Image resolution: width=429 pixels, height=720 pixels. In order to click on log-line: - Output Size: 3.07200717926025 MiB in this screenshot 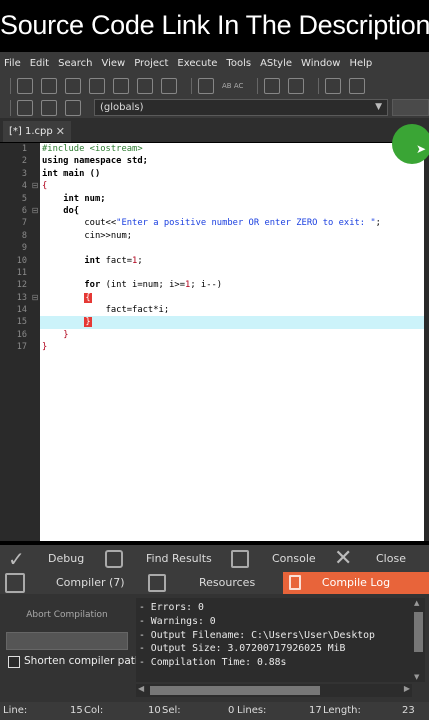, I will do `click(242, 649)`.